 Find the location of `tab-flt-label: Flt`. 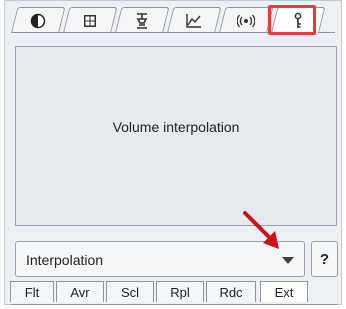

tab-flt-label: Flt is located at coordinates (32, 292).